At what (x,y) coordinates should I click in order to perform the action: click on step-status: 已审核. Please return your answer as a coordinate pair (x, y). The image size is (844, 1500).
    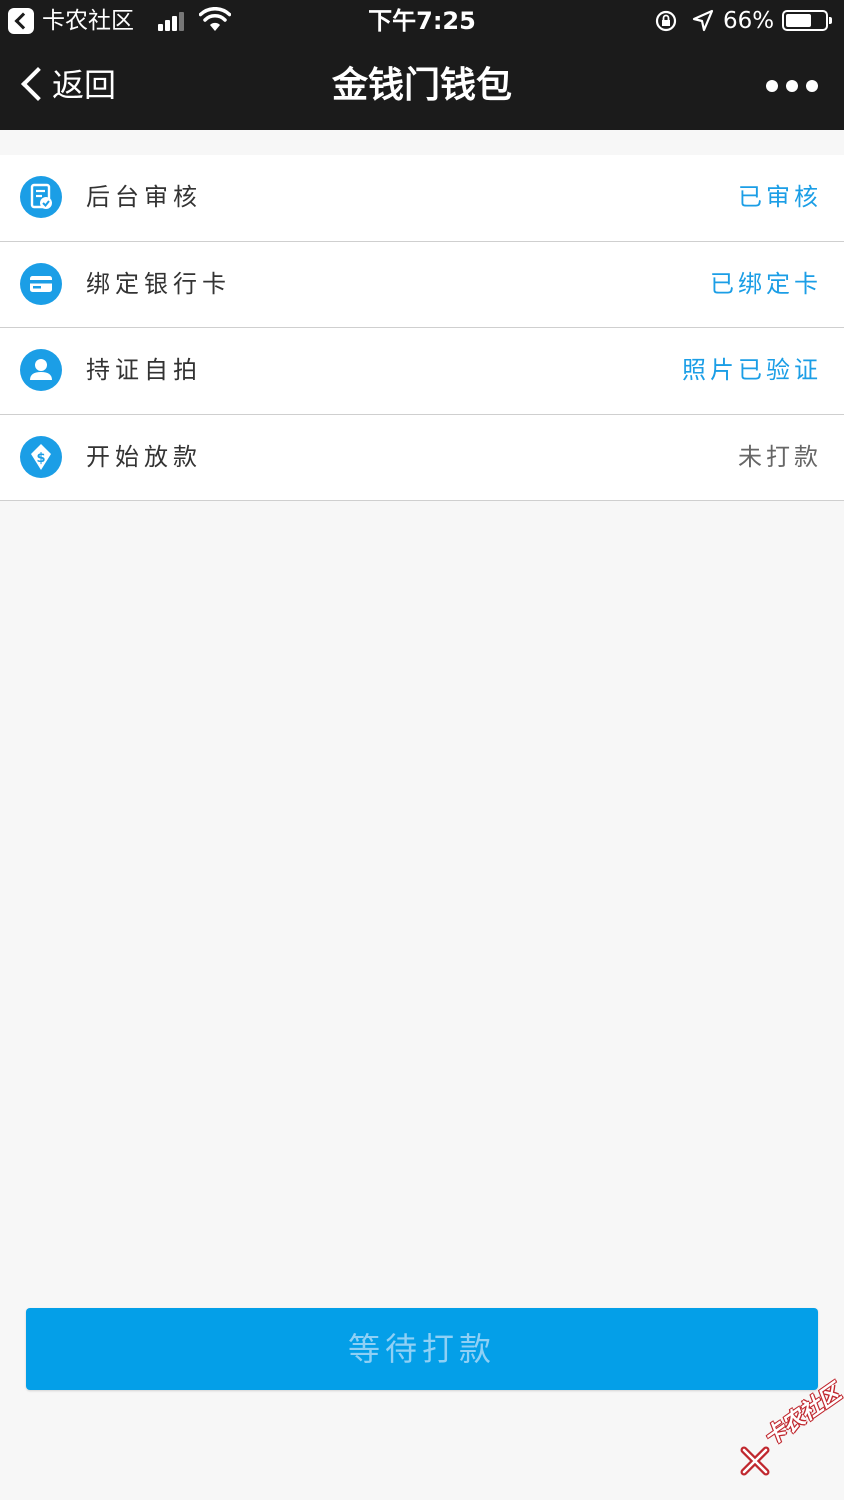
    Looking at the image, I should click on (780, 197).